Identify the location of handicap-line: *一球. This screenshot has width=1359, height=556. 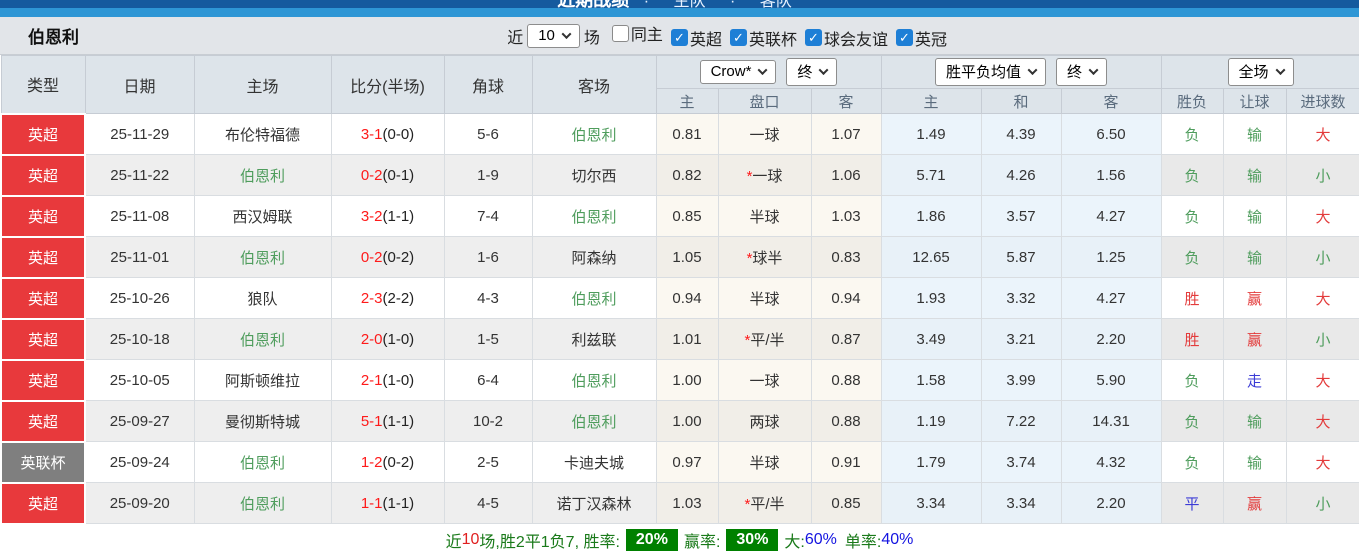
(764, 175).